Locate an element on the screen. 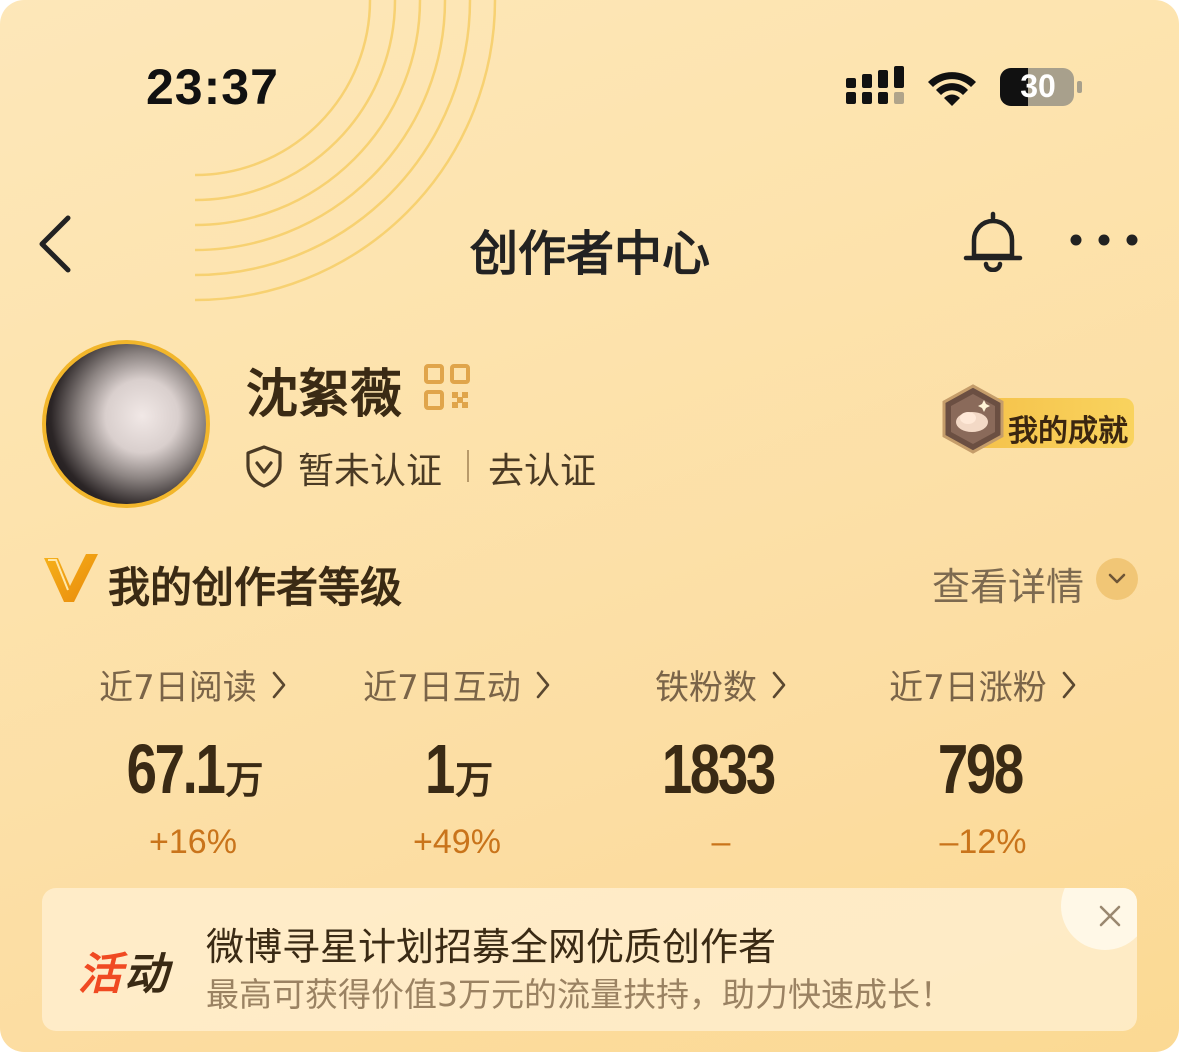 Image resolution: width=1179 pixels, height=1052 pixels. activity-tag-part2: 动 is located at coordinates (147, 974).